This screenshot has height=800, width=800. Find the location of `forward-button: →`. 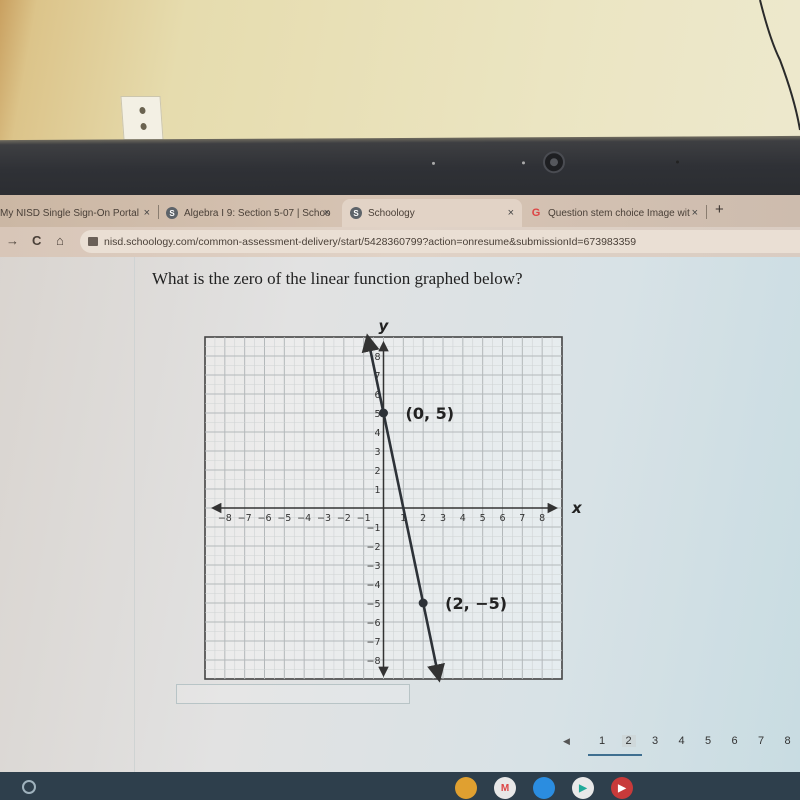

forward-button: → is located at coordinates (12, 240).